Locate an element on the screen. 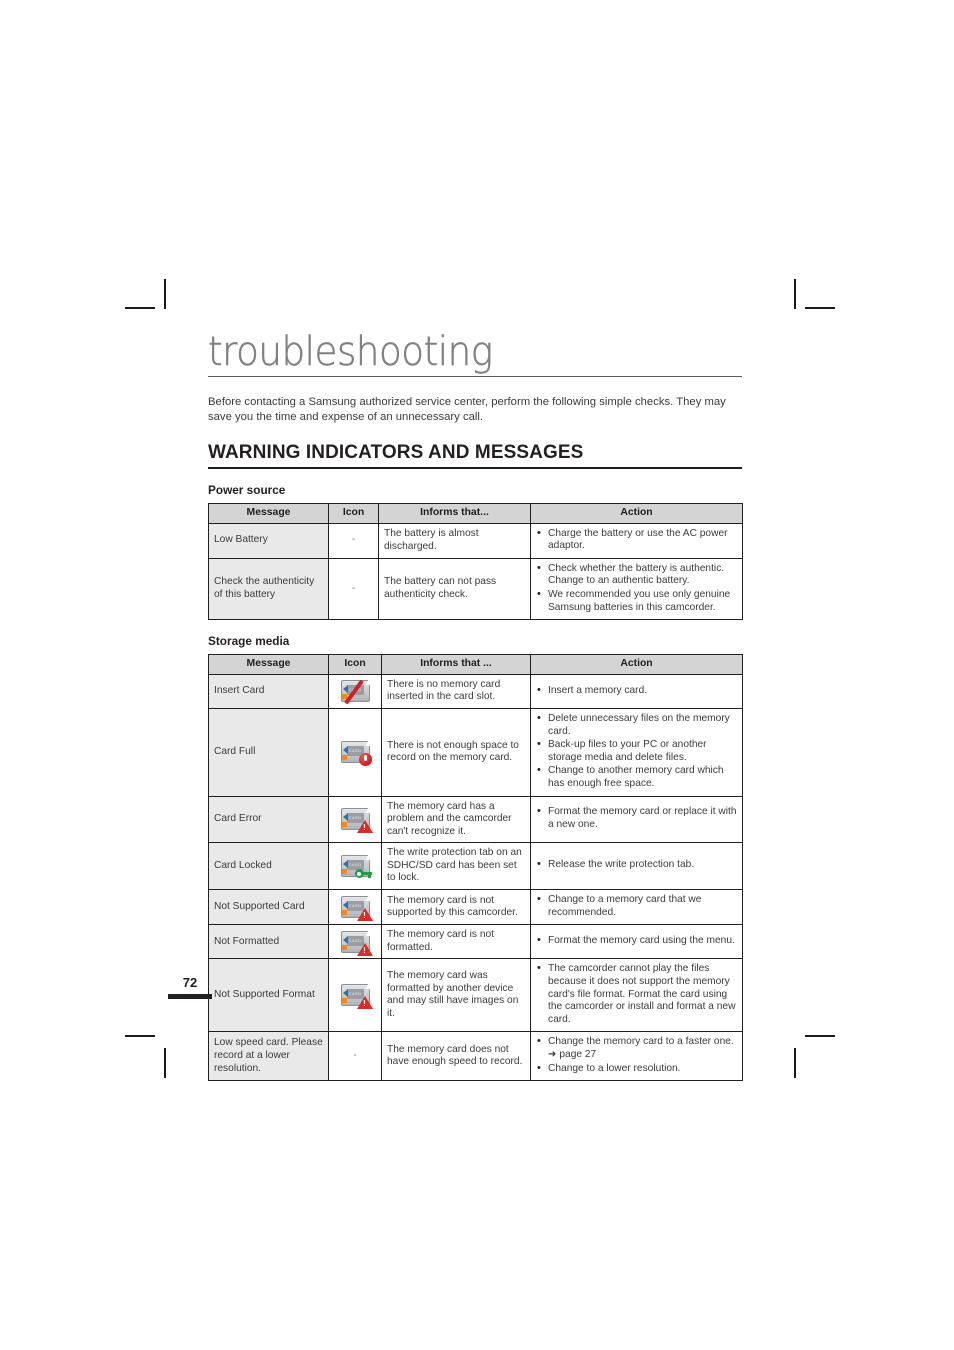  memory-card-not-supported-format-icon: CARD is located at coordinates (356, 996).